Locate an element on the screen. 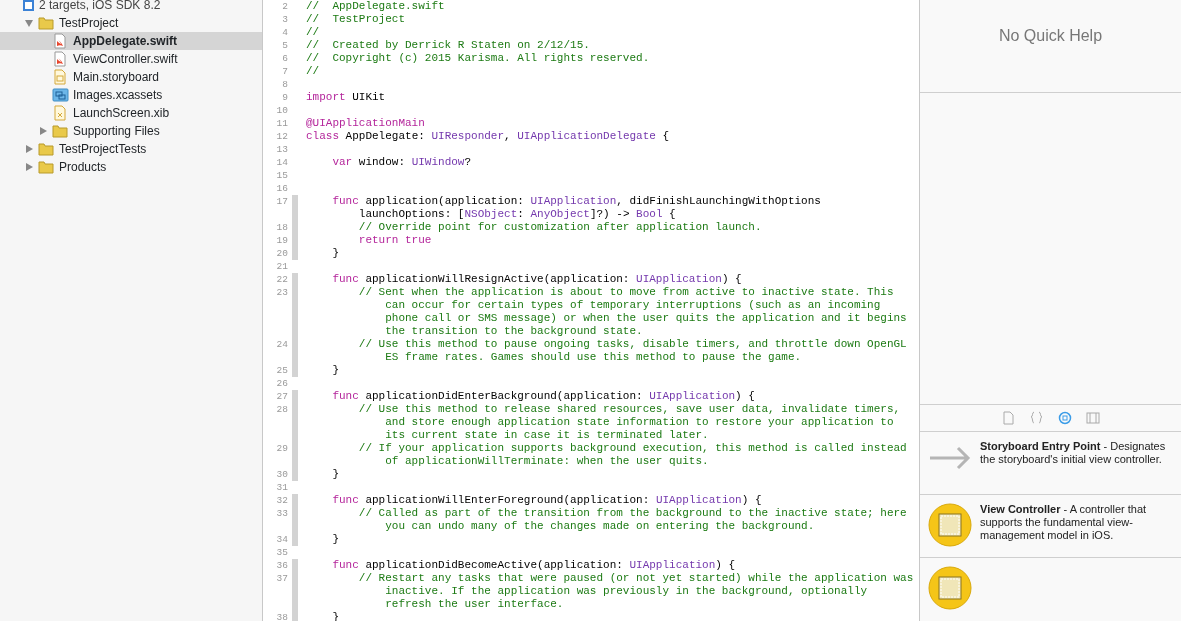  code-line: its current state in case it is terminated later. is located at coordinates (547, 435).